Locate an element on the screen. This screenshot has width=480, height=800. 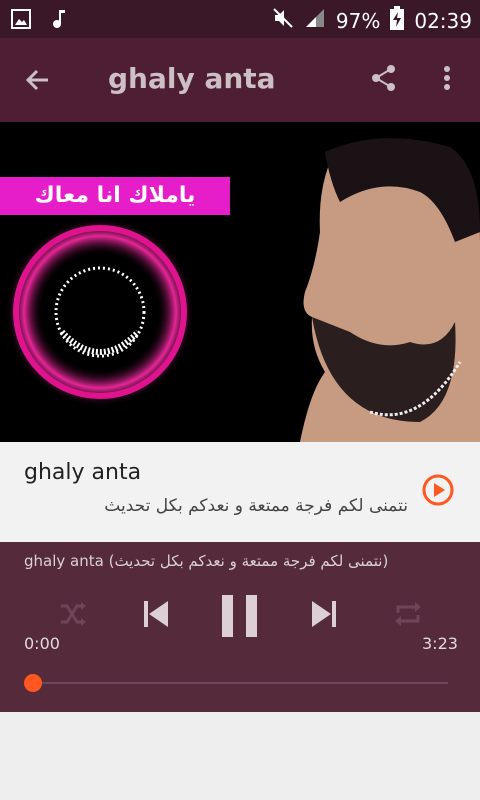
share-button is located at coordinates (384, 80).